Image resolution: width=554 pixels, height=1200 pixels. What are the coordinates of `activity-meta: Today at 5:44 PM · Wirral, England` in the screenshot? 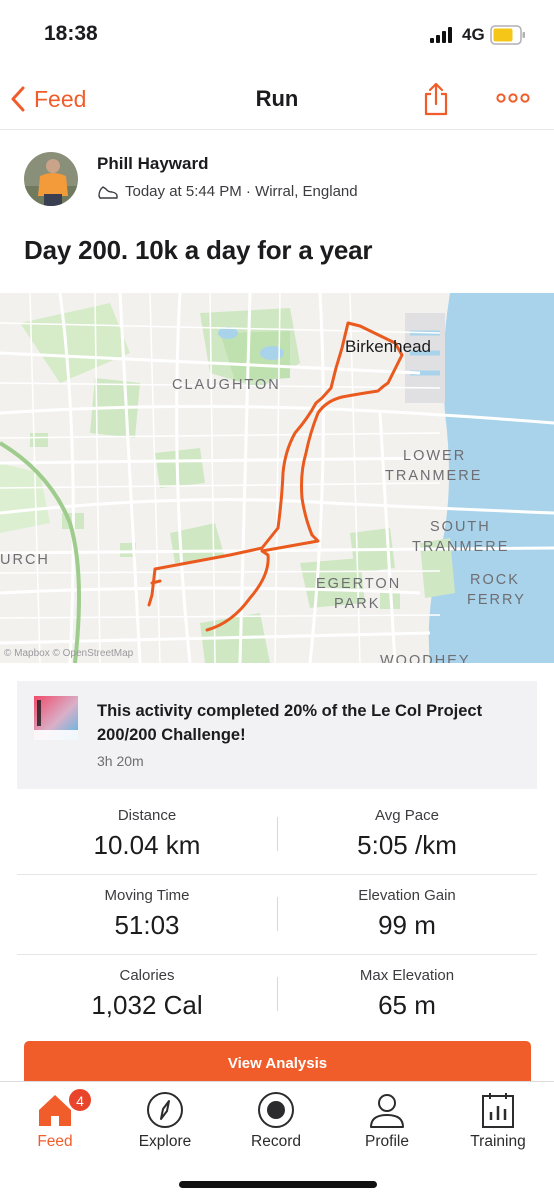 It's located at (227, 191).